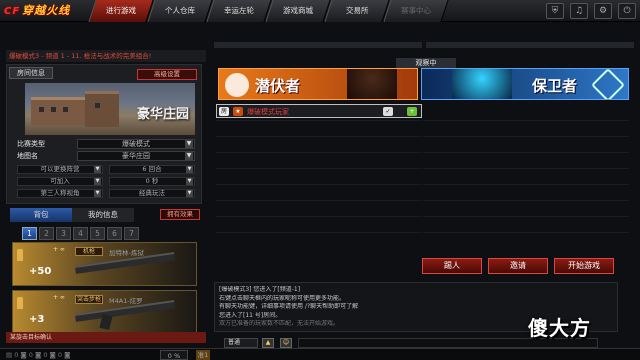 Image resolution: width=640 pixels, height=360 pixels. Describe the element at coordinates (20, 303) in the screenshot. I see `ammo-icon` at that location.